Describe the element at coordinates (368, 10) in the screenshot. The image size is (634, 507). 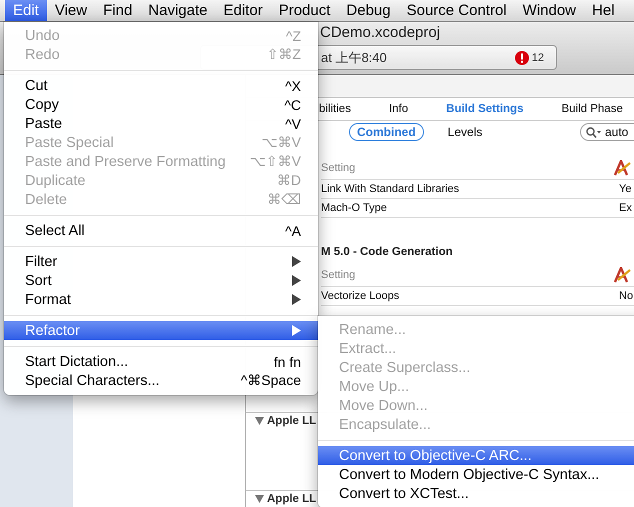
I see `menu-bar-item: Debug` at that location.